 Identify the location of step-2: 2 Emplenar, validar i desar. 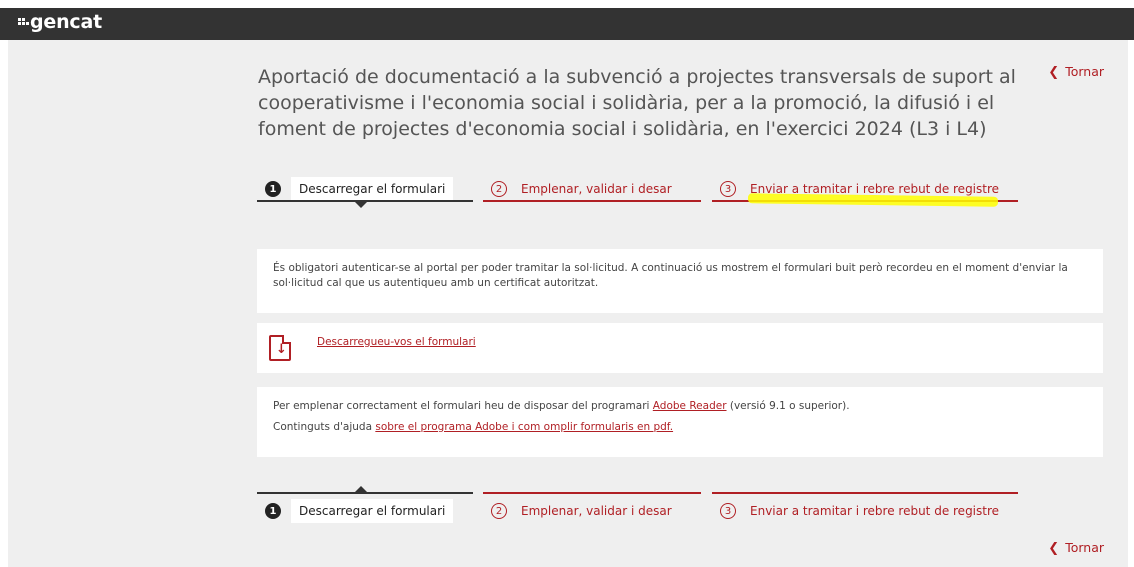
(577, 511).